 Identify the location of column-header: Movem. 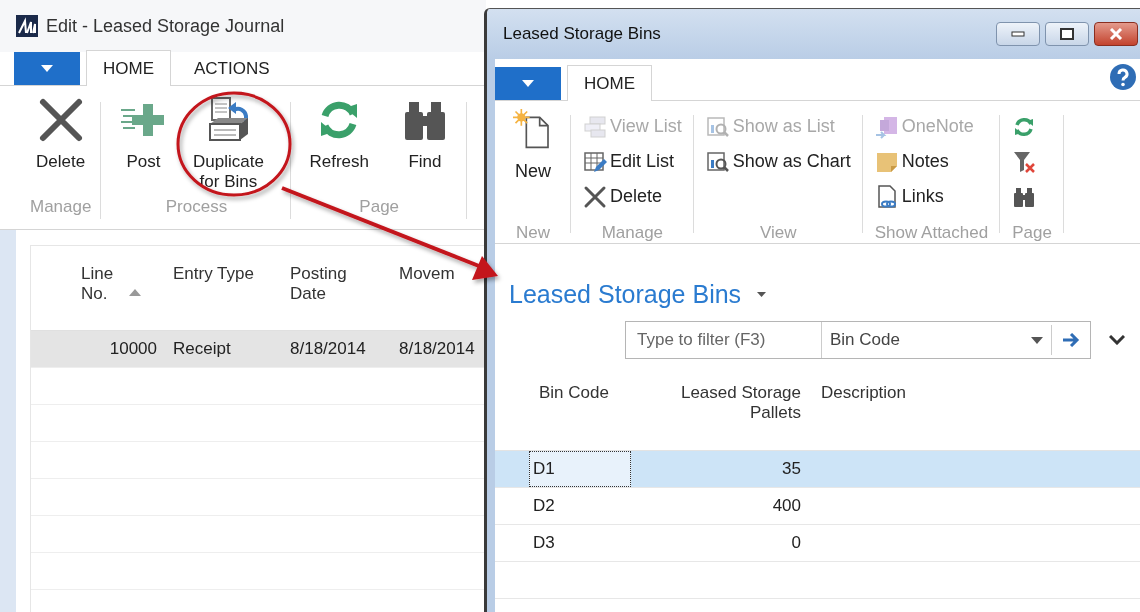
(423, 274).